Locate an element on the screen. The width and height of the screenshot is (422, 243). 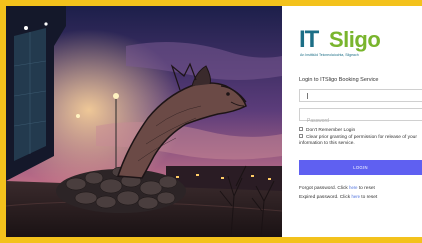
login-button: LOGIN is located at coordinates (360, 167).